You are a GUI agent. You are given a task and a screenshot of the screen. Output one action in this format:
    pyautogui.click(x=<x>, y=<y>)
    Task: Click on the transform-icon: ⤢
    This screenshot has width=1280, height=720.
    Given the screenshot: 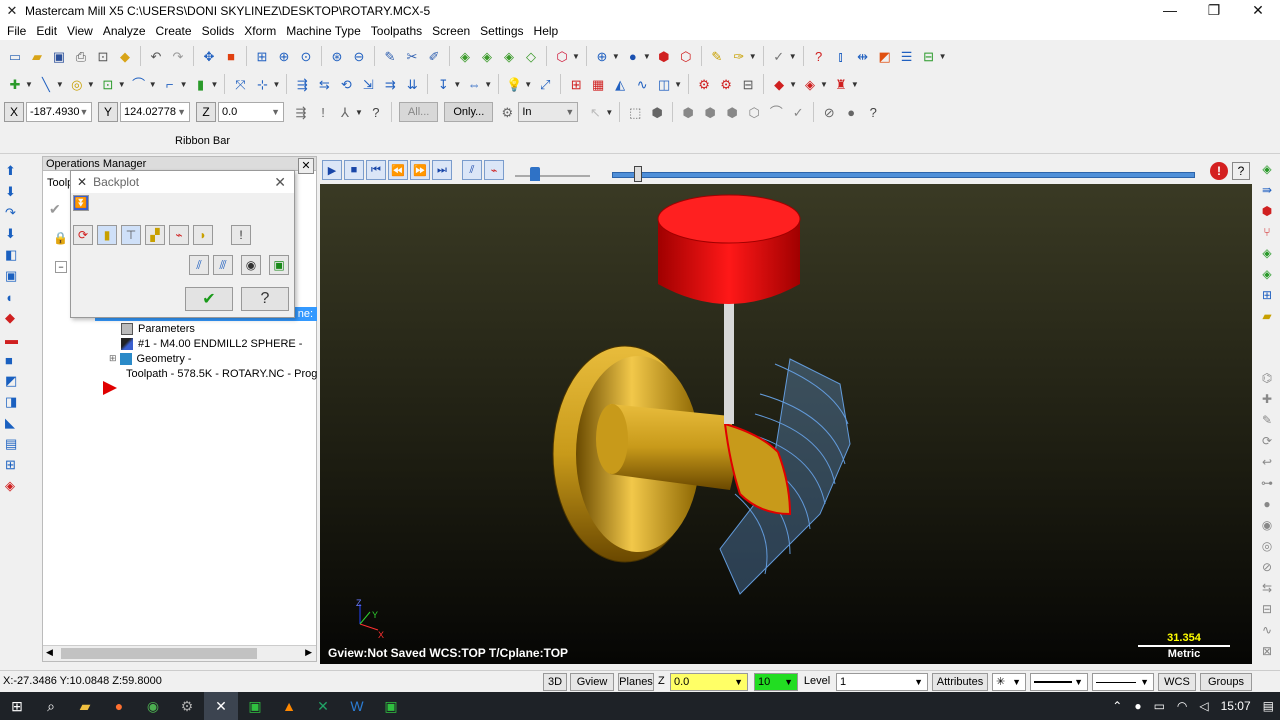 What is the action you would take?
    pyautogui.click(x=545, y=84)
    